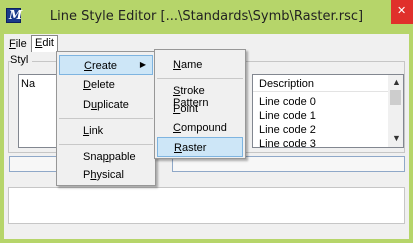  What do you see at coordinates (287, 130) in the screenshot?
I see `list-item: Line code 2` at bounding box center [287, 130].